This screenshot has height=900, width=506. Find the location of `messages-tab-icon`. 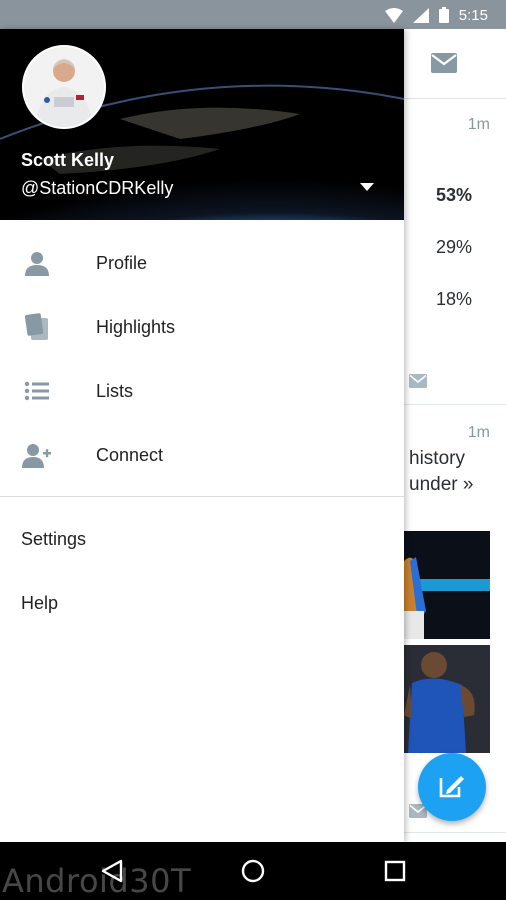

messages-tab-icon is located at coordinates (444, 65).